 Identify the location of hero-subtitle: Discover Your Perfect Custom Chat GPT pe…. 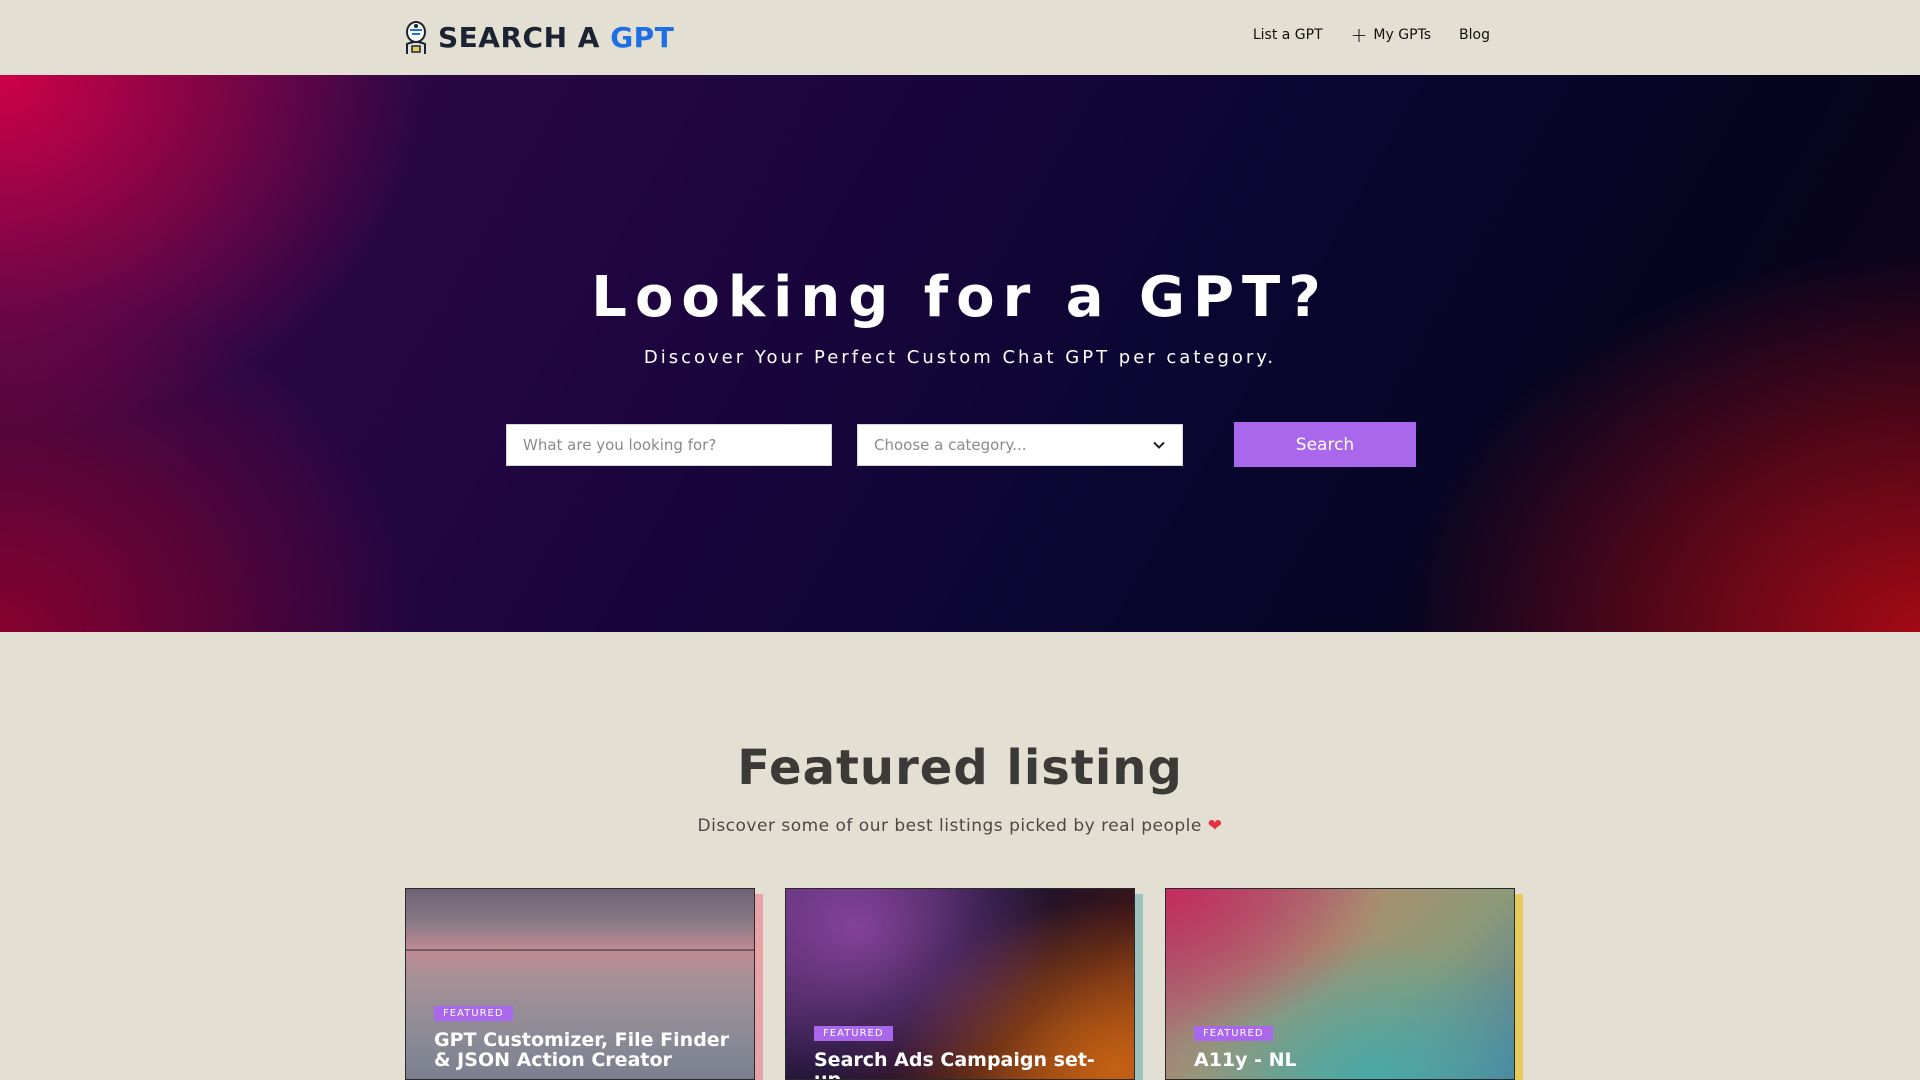
(960, 357).